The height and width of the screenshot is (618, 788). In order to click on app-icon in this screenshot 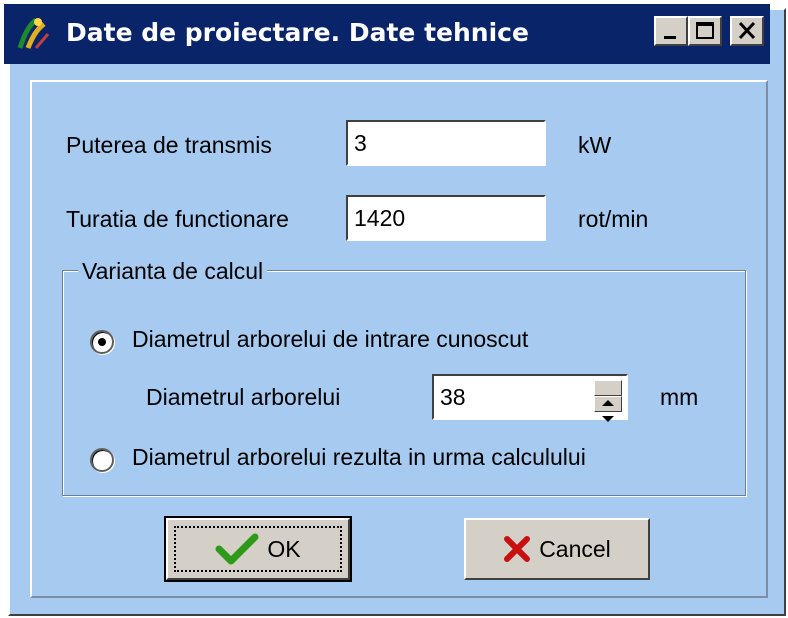, I will do `click(33, 33)`.